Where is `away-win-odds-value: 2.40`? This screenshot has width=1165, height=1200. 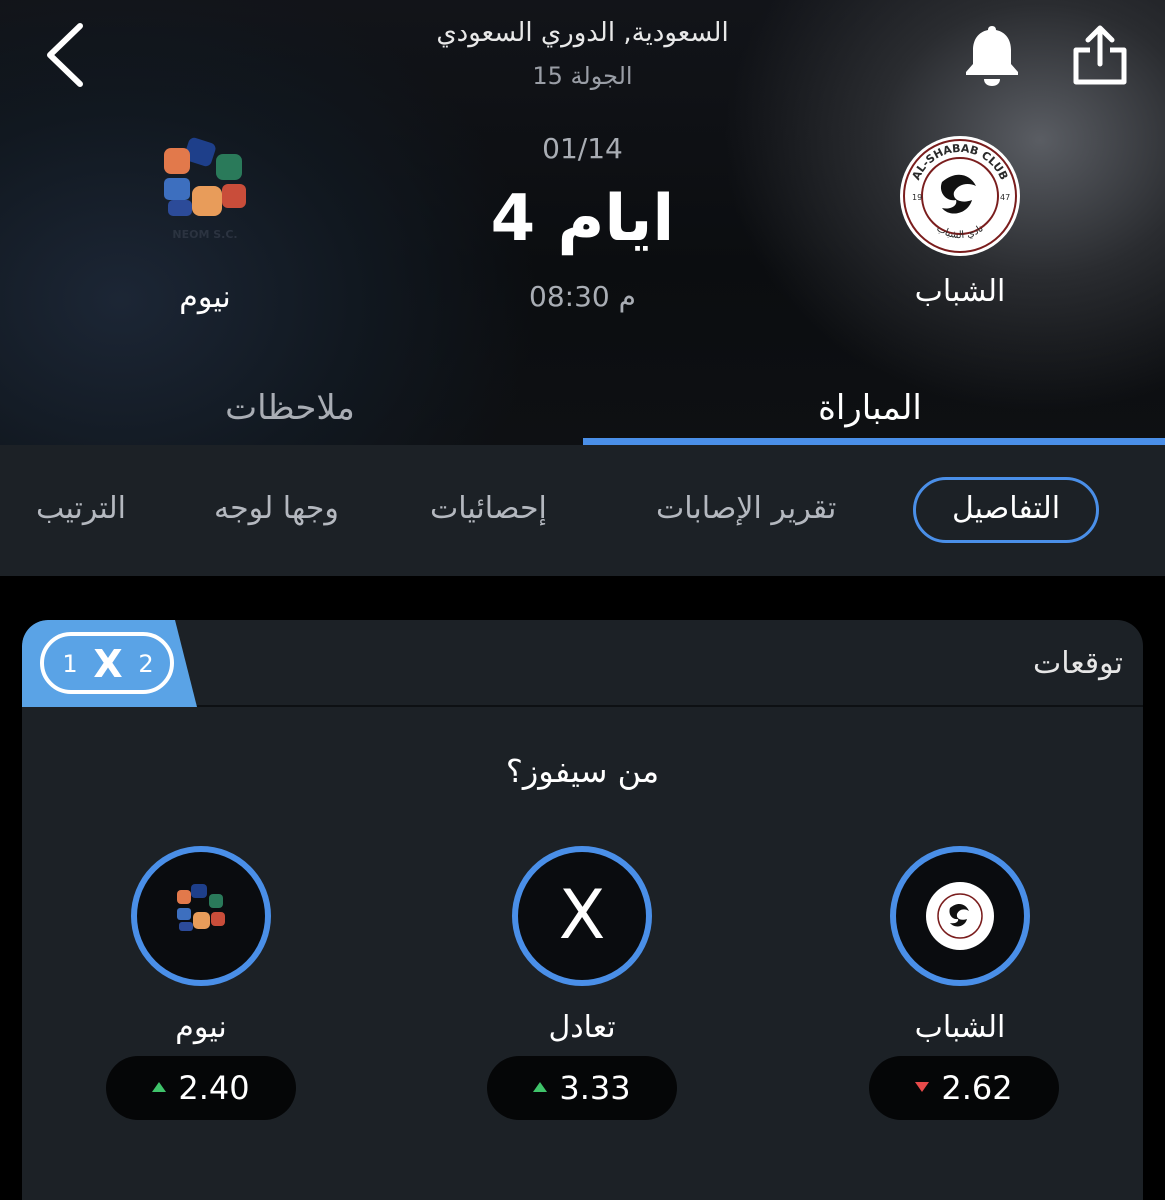 away-win-odds-value: 2.40 is located at coordinates (214, 1088).